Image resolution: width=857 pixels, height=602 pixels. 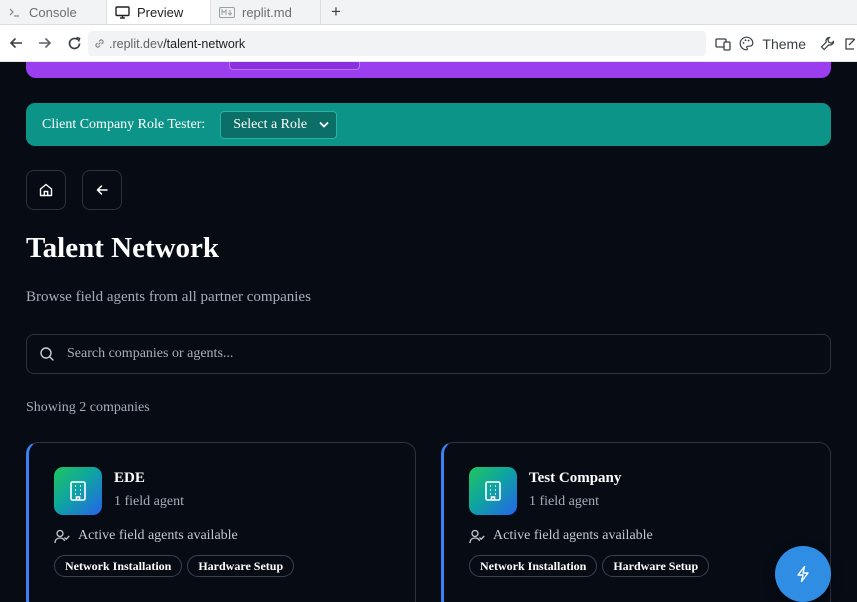 I want to click on link-icon, so click(x=99, y=43).